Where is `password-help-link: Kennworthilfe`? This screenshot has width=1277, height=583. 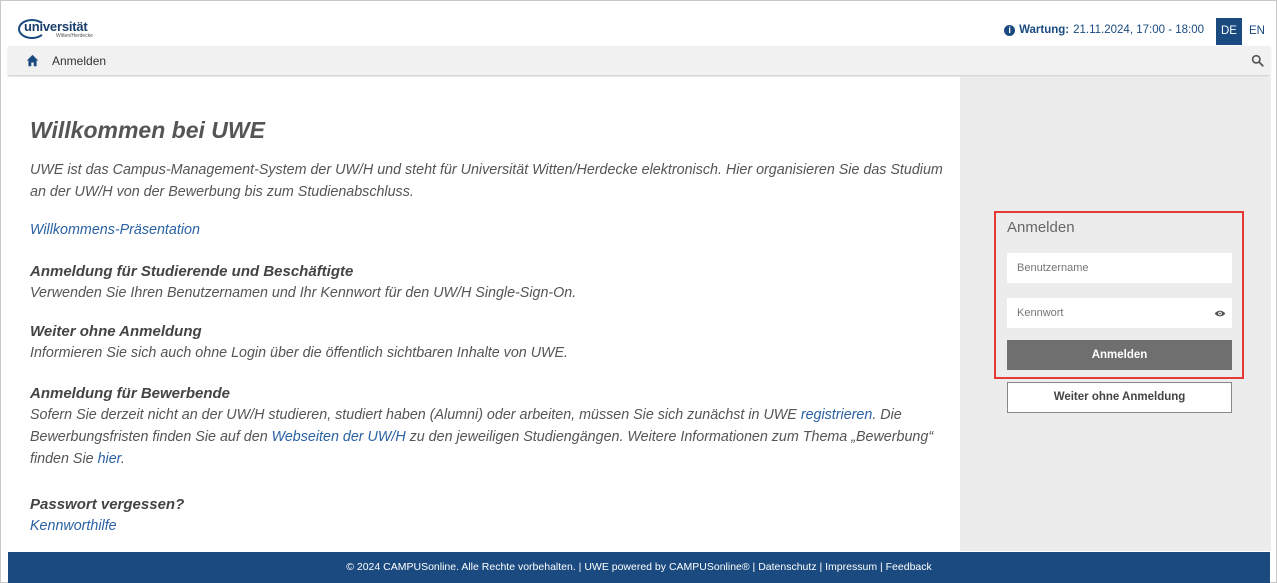 password-help-link: Kennworthilfe is located at coordinates (73, 526).